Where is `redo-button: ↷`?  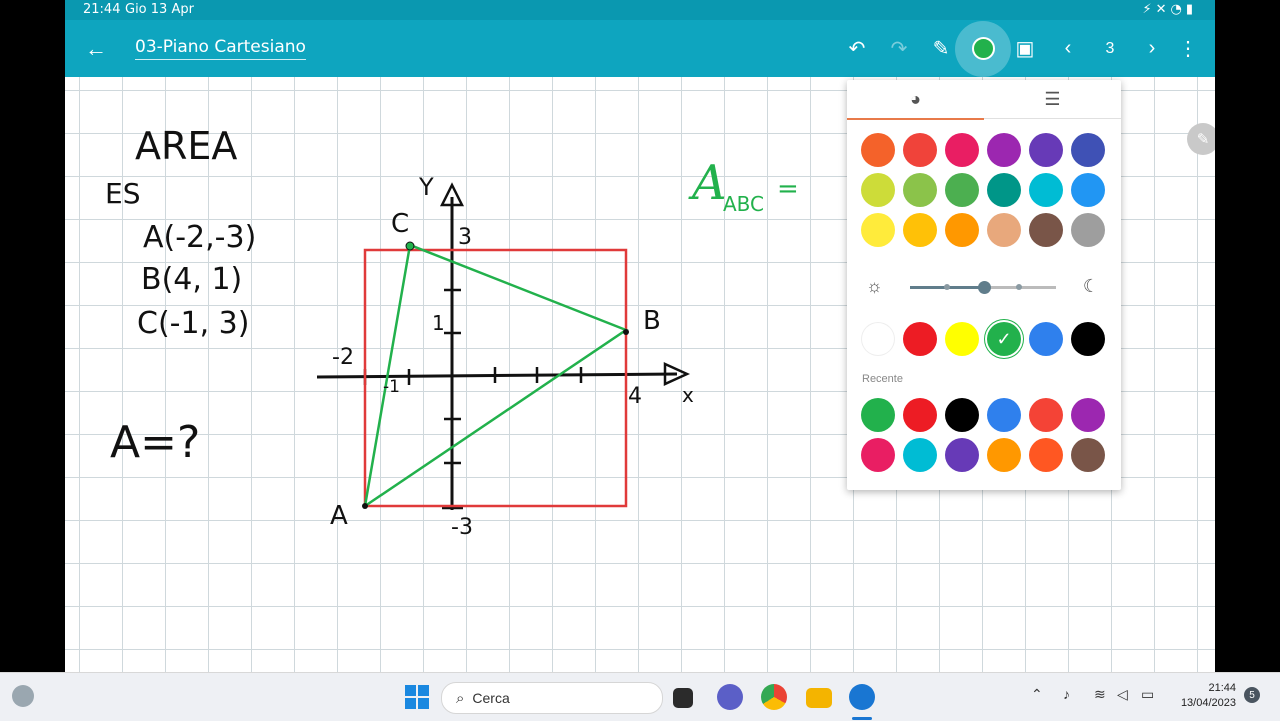
redo-button: ↷ is located at coordinates (899, 48).